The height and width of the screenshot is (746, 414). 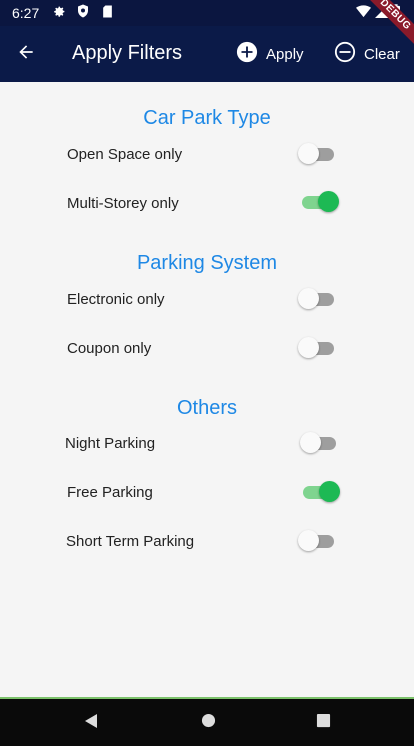 I want to click on night-parking-label: Night Parking, so click(x=110, y=443).